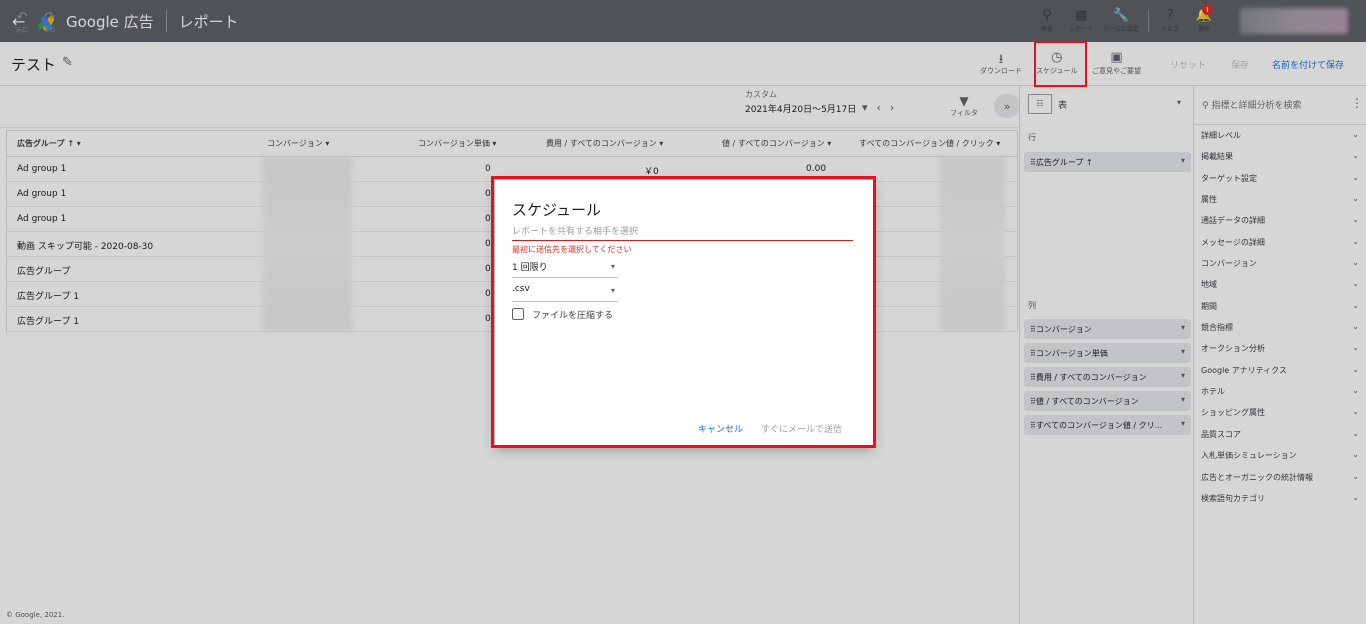  Describe the element at coordinates (801, 428) in the screenshot. I see `send-now-button: すぐにメールで送信` at that location.